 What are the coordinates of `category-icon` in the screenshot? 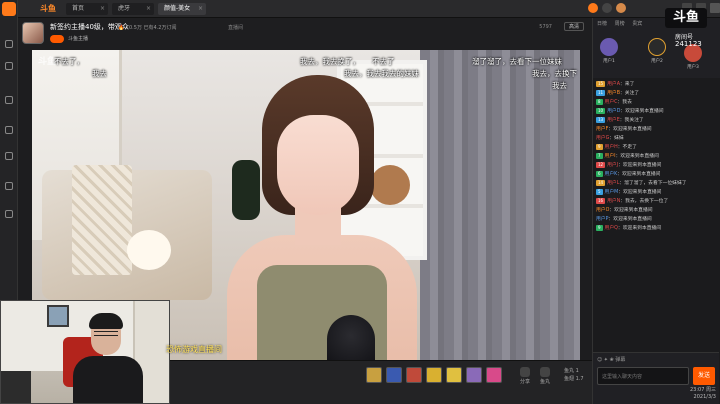 It's located at (9, 100).